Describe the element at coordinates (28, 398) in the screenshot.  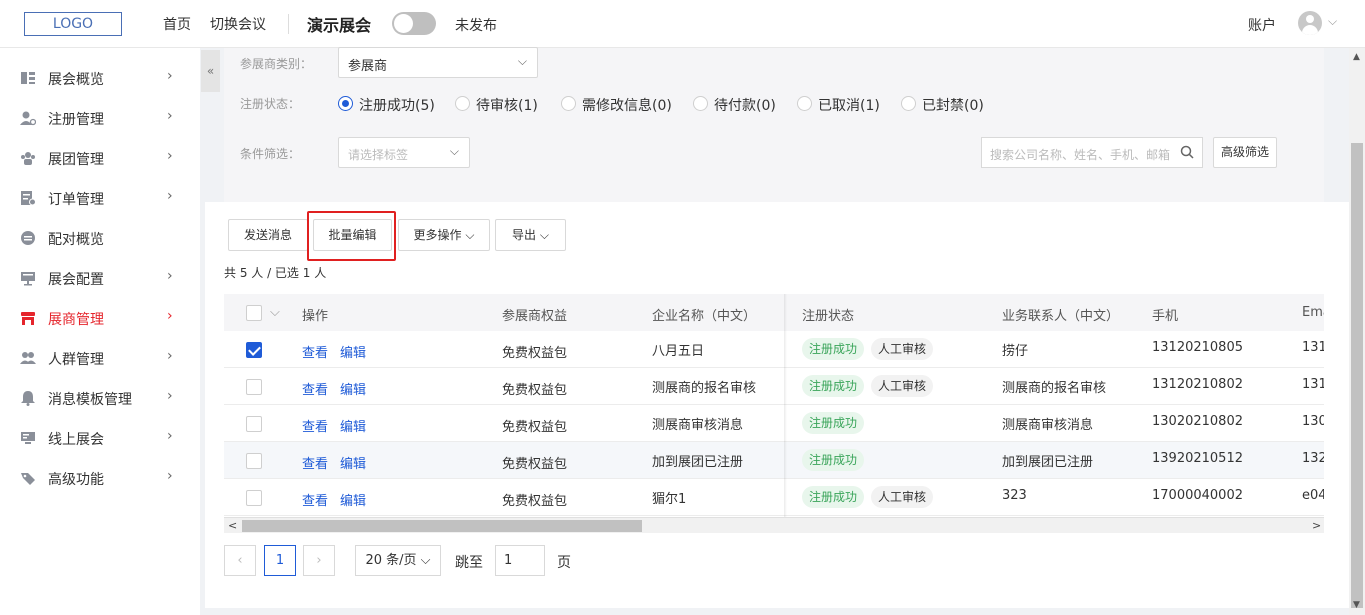
I see `bell-icon` at that location.